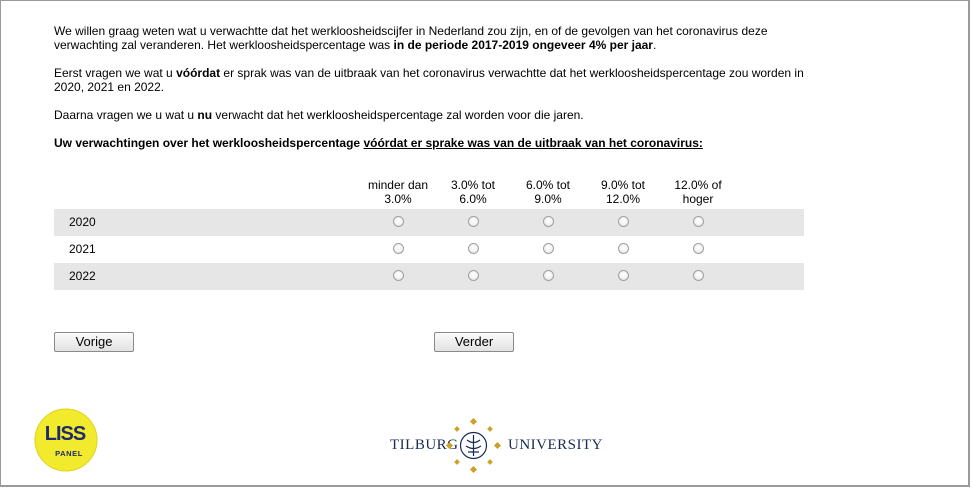 The image size is (972, 489). I want to click on column-header: minder dan 3.0%, so click(398, 192).